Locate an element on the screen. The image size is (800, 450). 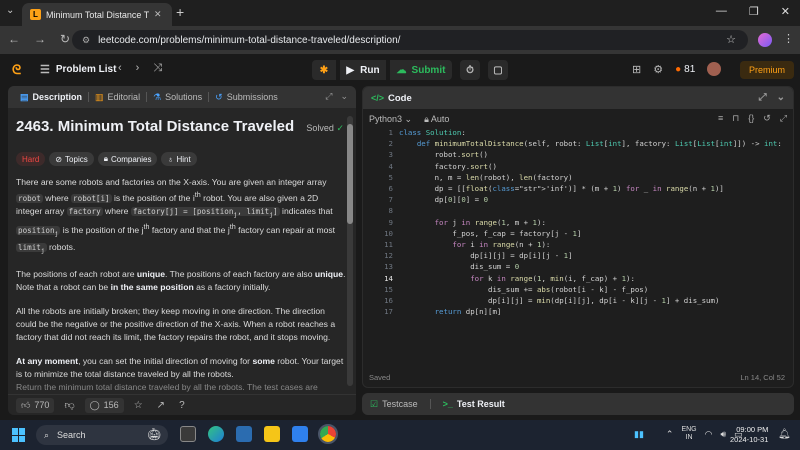
next-problem-icon: › is located at coordinates (138, 68).